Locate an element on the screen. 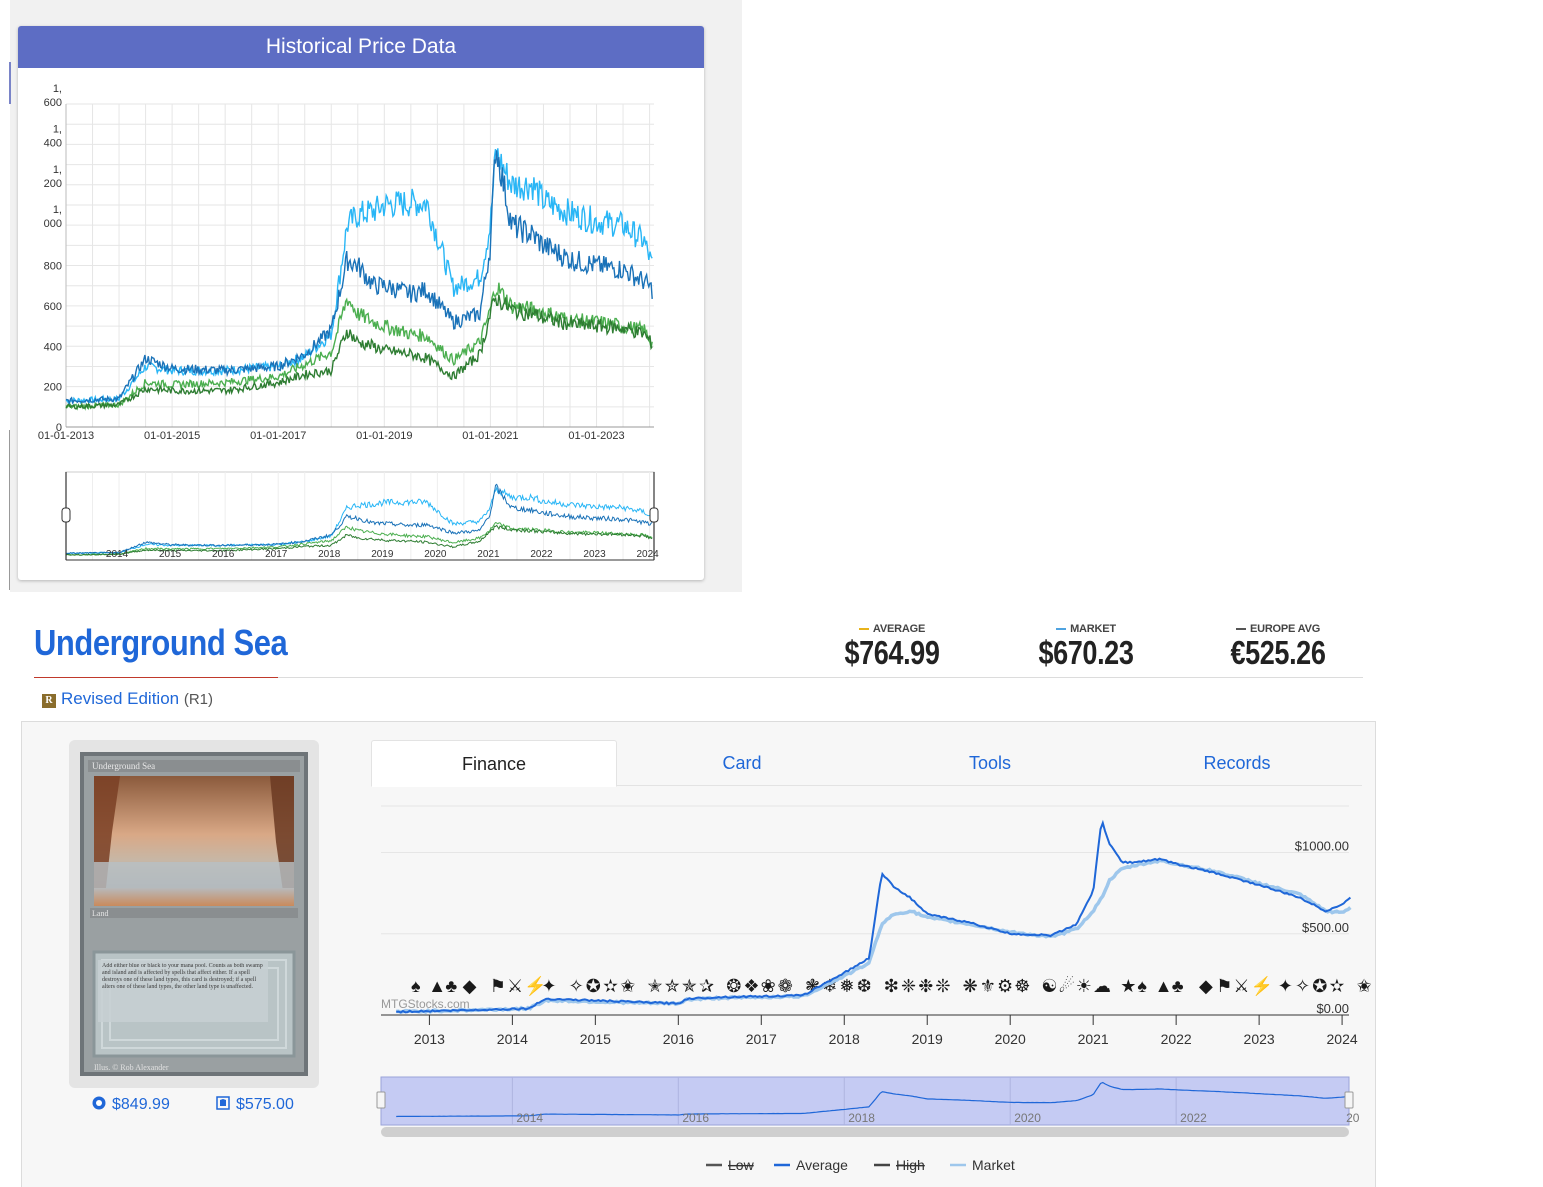  tcg-price: $849.99 is located at coordinates (141, 1104).